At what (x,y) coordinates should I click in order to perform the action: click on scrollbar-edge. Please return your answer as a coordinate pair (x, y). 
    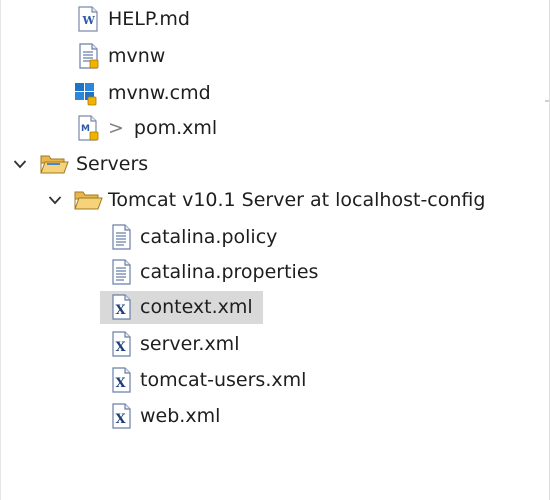
    Looking at the image, I should click on (547, 101).